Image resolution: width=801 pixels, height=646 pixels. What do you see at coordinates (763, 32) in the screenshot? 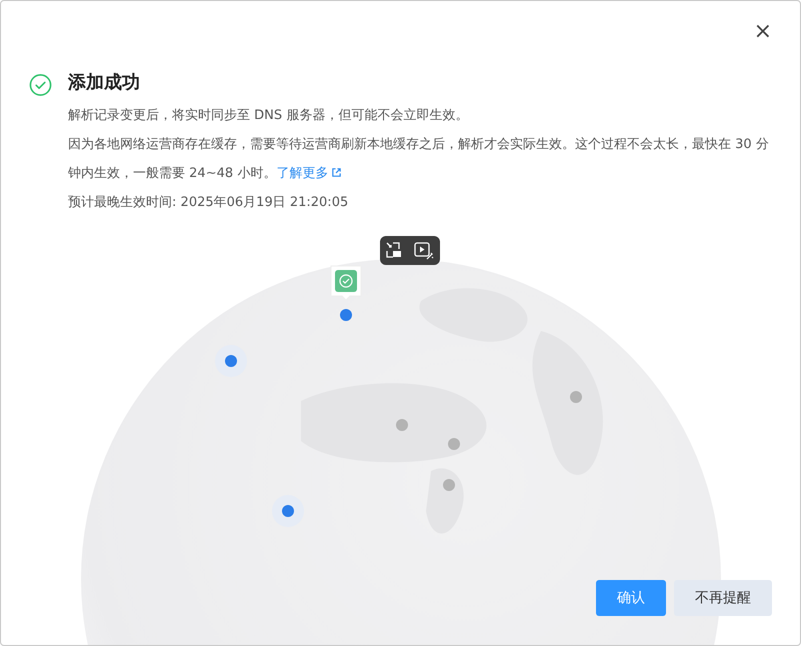
I see `close-button: ×` at bounding box center [763, 32].